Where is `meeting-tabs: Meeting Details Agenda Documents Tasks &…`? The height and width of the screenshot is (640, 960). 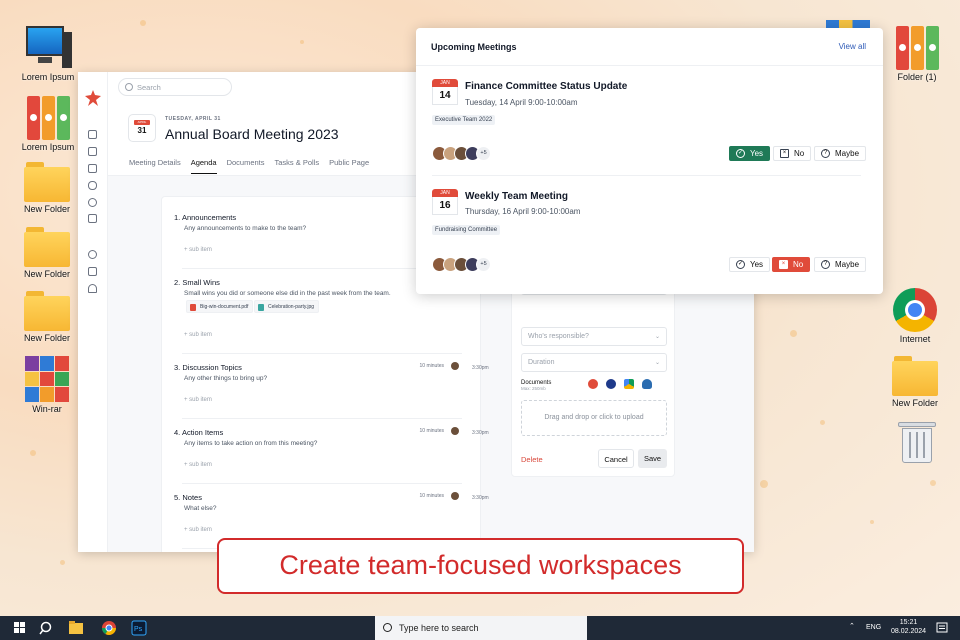 meeting-tabs: Meeting Details Agenda Documents Tasks &… is located at coordinates (249, 166).